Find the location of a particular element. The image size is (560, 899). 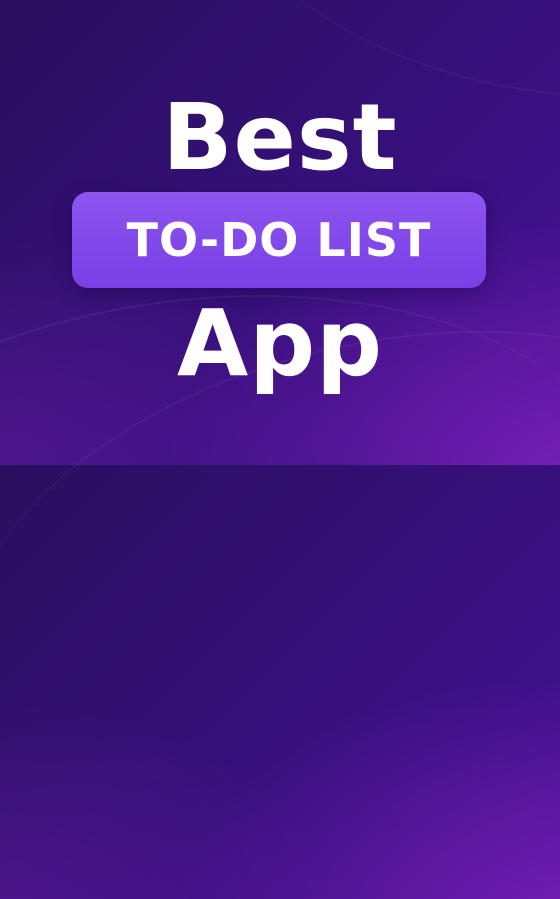

headline-best: Best is located at coordinates (280, 137).